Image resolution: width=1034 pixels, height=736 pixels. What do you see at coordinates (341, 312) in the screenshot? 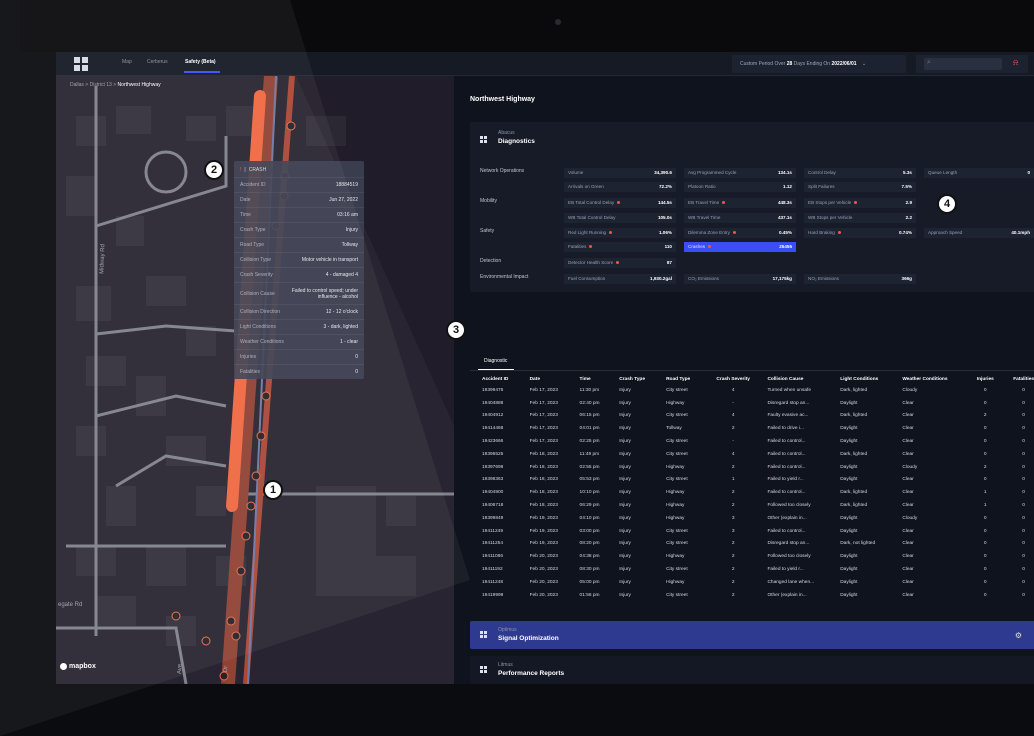
I see `popup-value: 12 - 12 o'clock` at bounding box center [341, 312].